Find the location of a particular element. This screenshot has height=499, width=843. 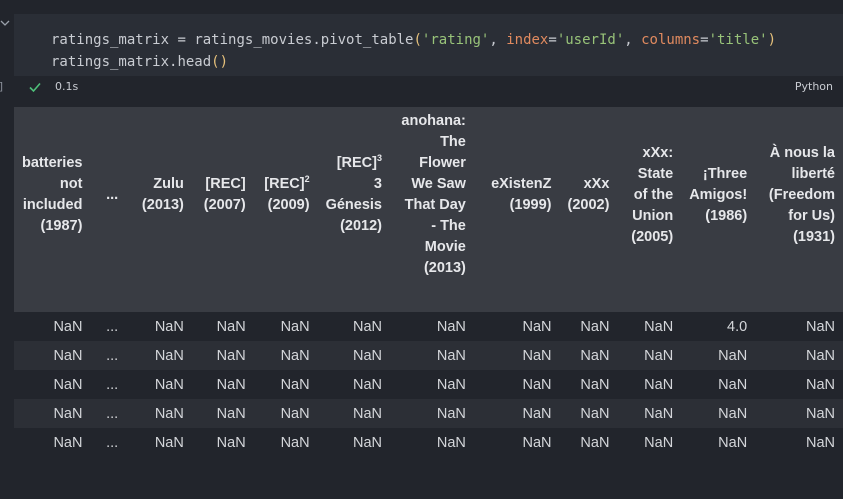

header-text: not is located at coordinates (71, 184).